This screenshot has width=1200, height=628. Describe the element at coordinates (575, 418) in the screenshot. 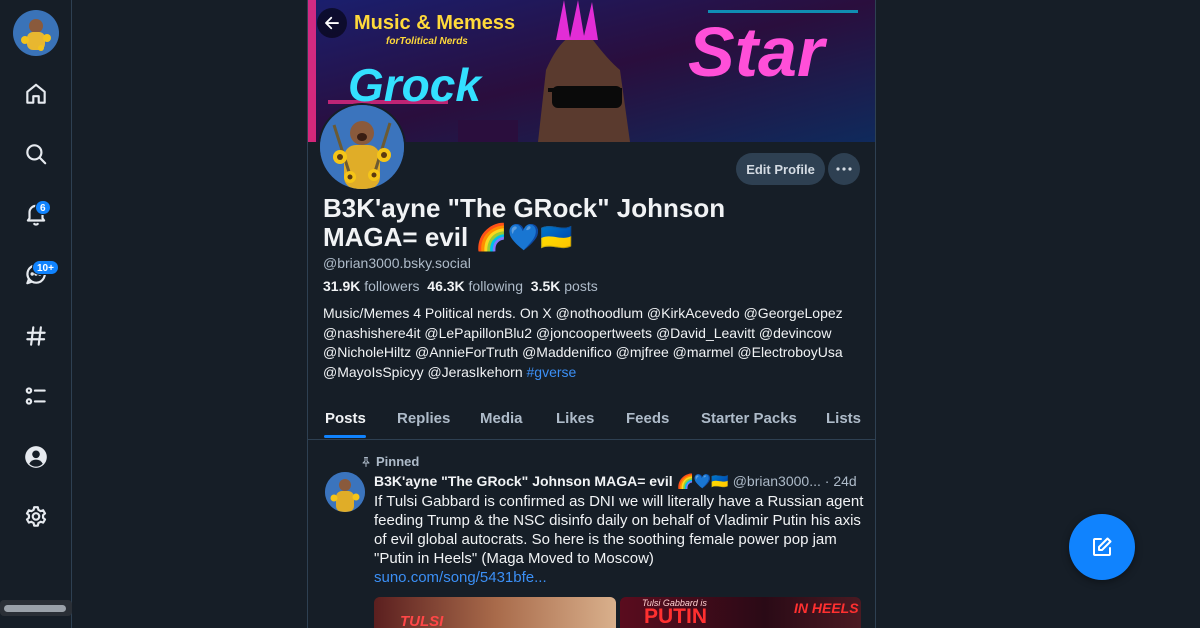

I see `tab-likes: Likes` at that location.